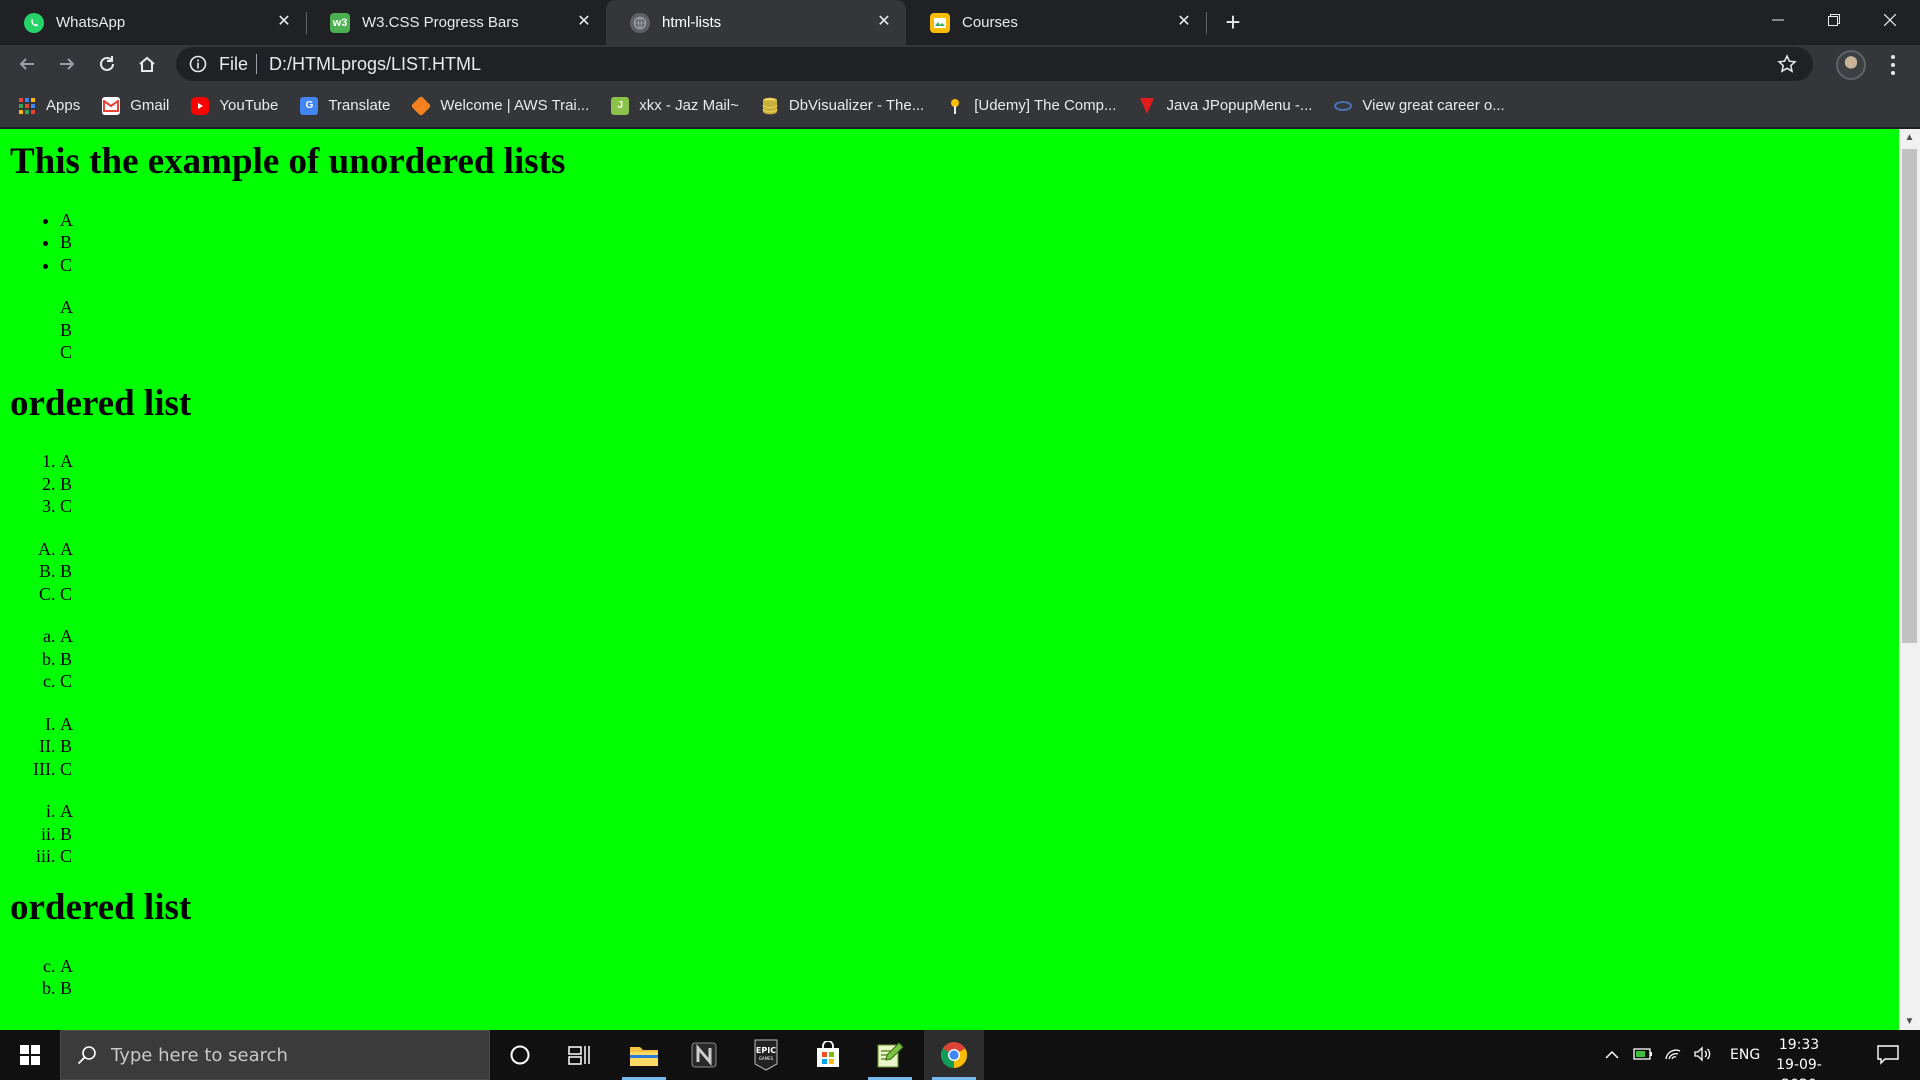  I want to click on close-window-button, so click(1890, 20).